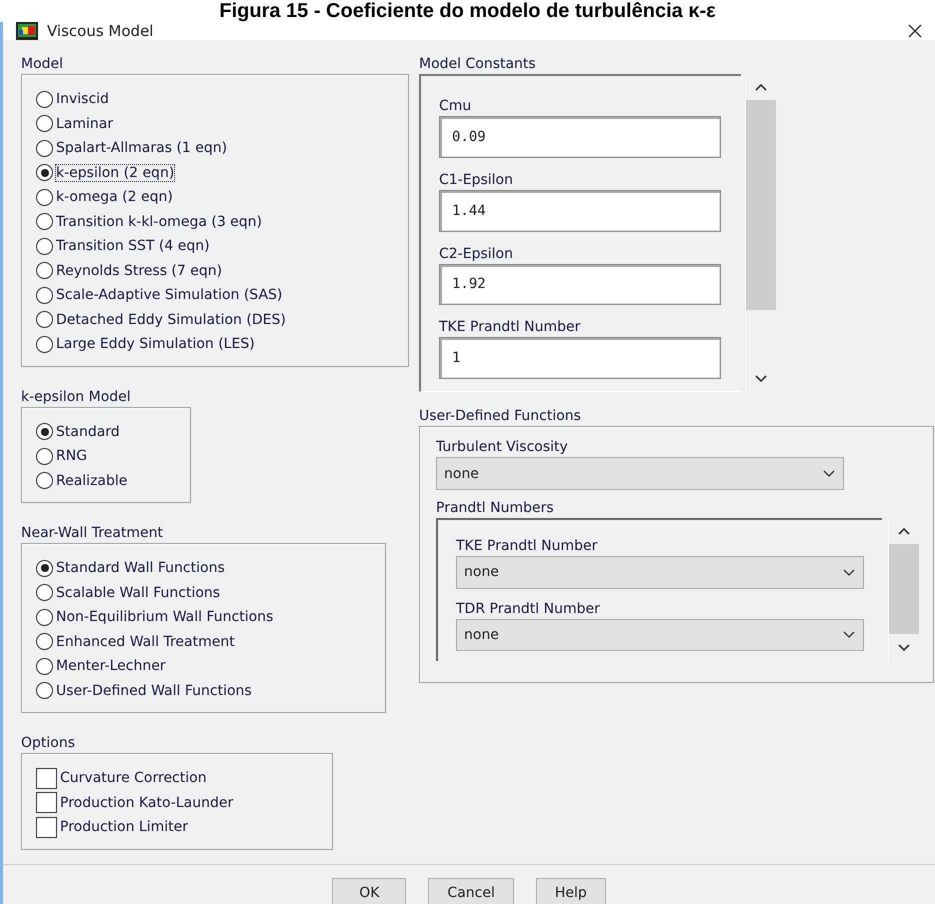 This screenshot has height=904, width=935. I want to click on close-icon, so click(915, 31).